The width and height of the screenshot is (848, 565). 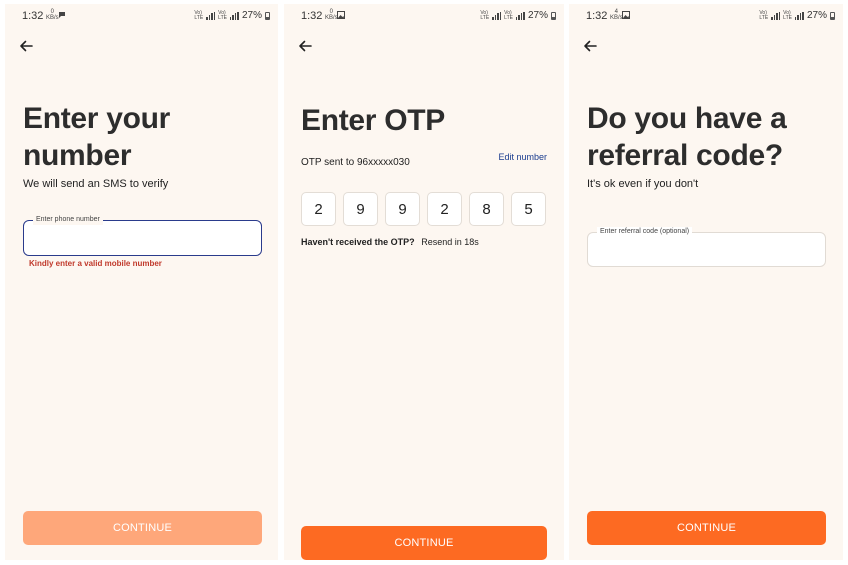 I want to click on phone-number-label: Enter phone number, so click(x=68, y=220).